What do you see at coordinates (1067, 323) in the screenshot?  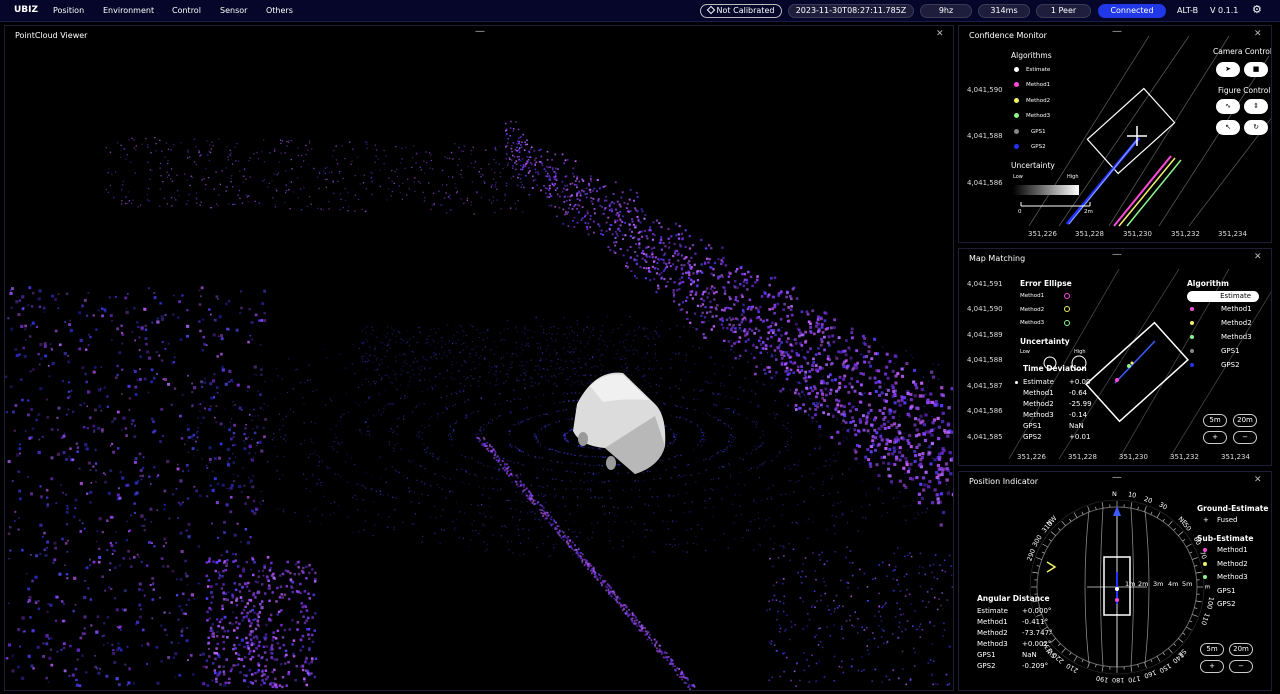 I see `ellipse-method3-marker` at bounding box center [1067, 323].